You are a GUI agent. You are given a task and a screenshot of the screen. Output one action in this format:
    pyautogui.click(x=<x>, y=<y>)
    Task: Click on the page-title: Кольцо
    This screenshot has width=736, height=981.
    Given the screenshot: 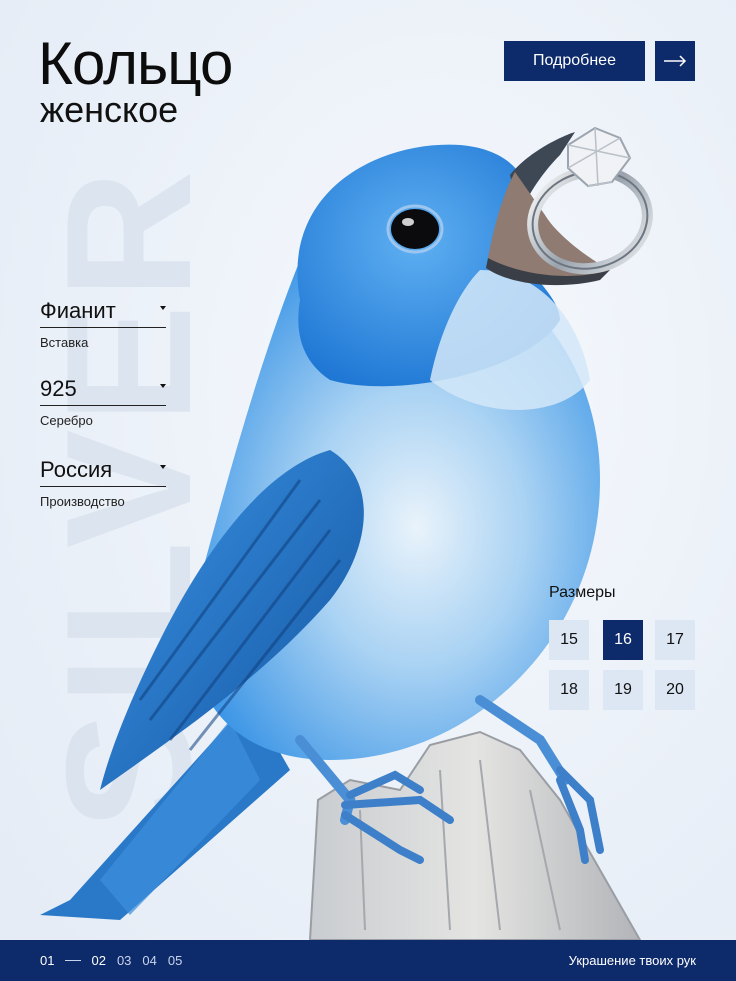 What is the action you would take?
    pyautogui.click(x=135, y=63)
    